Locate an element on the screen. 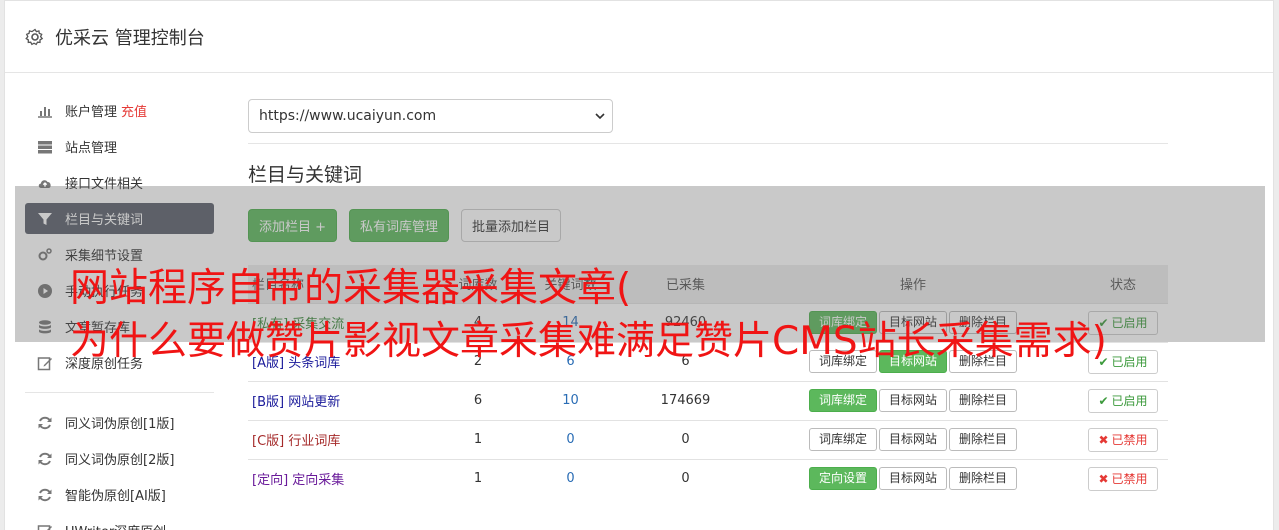  status-badge: ✔ 已启用 is located at coordinates (1123, 400).